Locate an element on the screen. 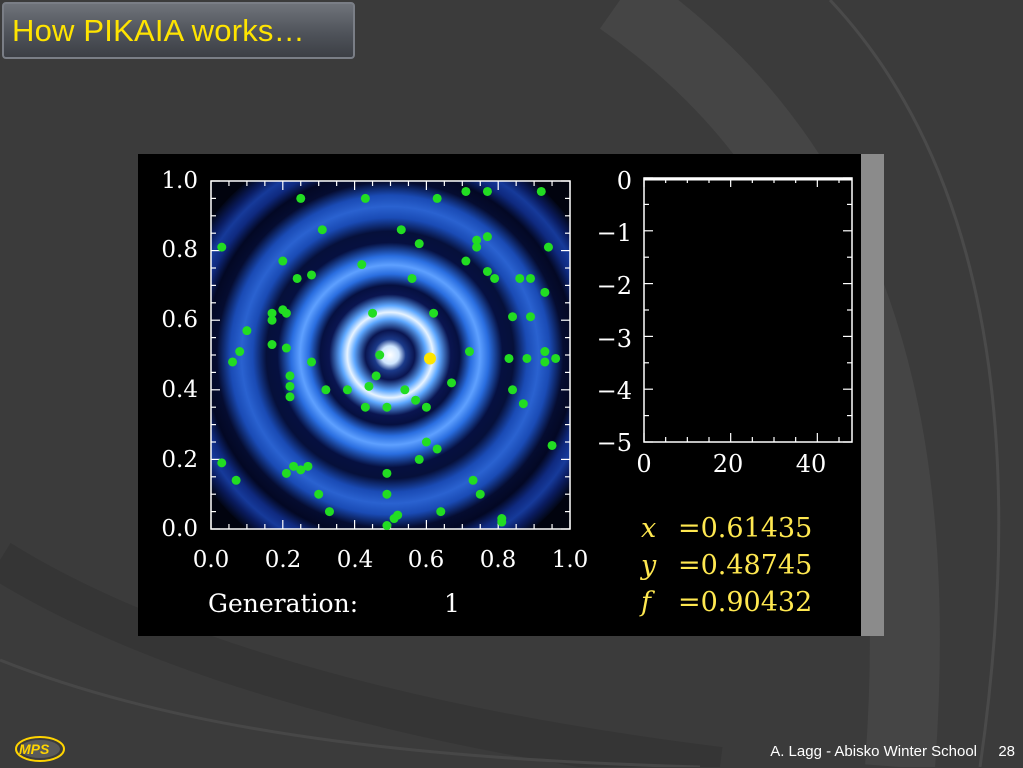  page-number: 28 is located at coordinates (1006, 751).